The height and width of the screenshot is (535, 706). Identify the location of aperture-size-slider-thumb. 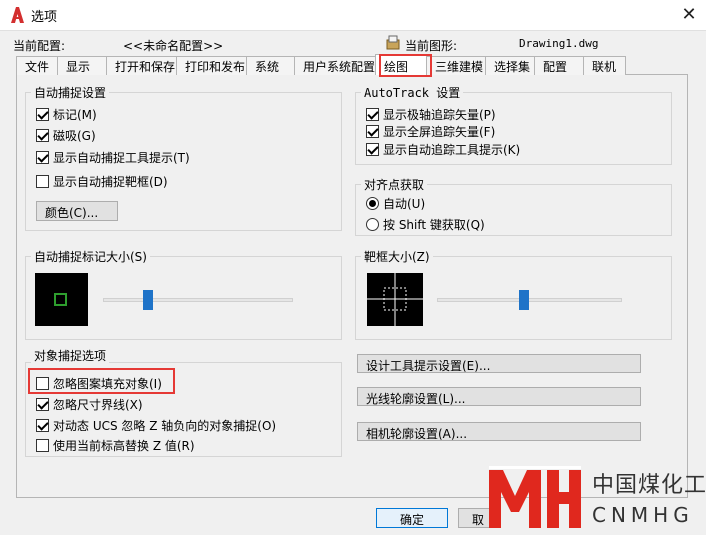
(524, 300).